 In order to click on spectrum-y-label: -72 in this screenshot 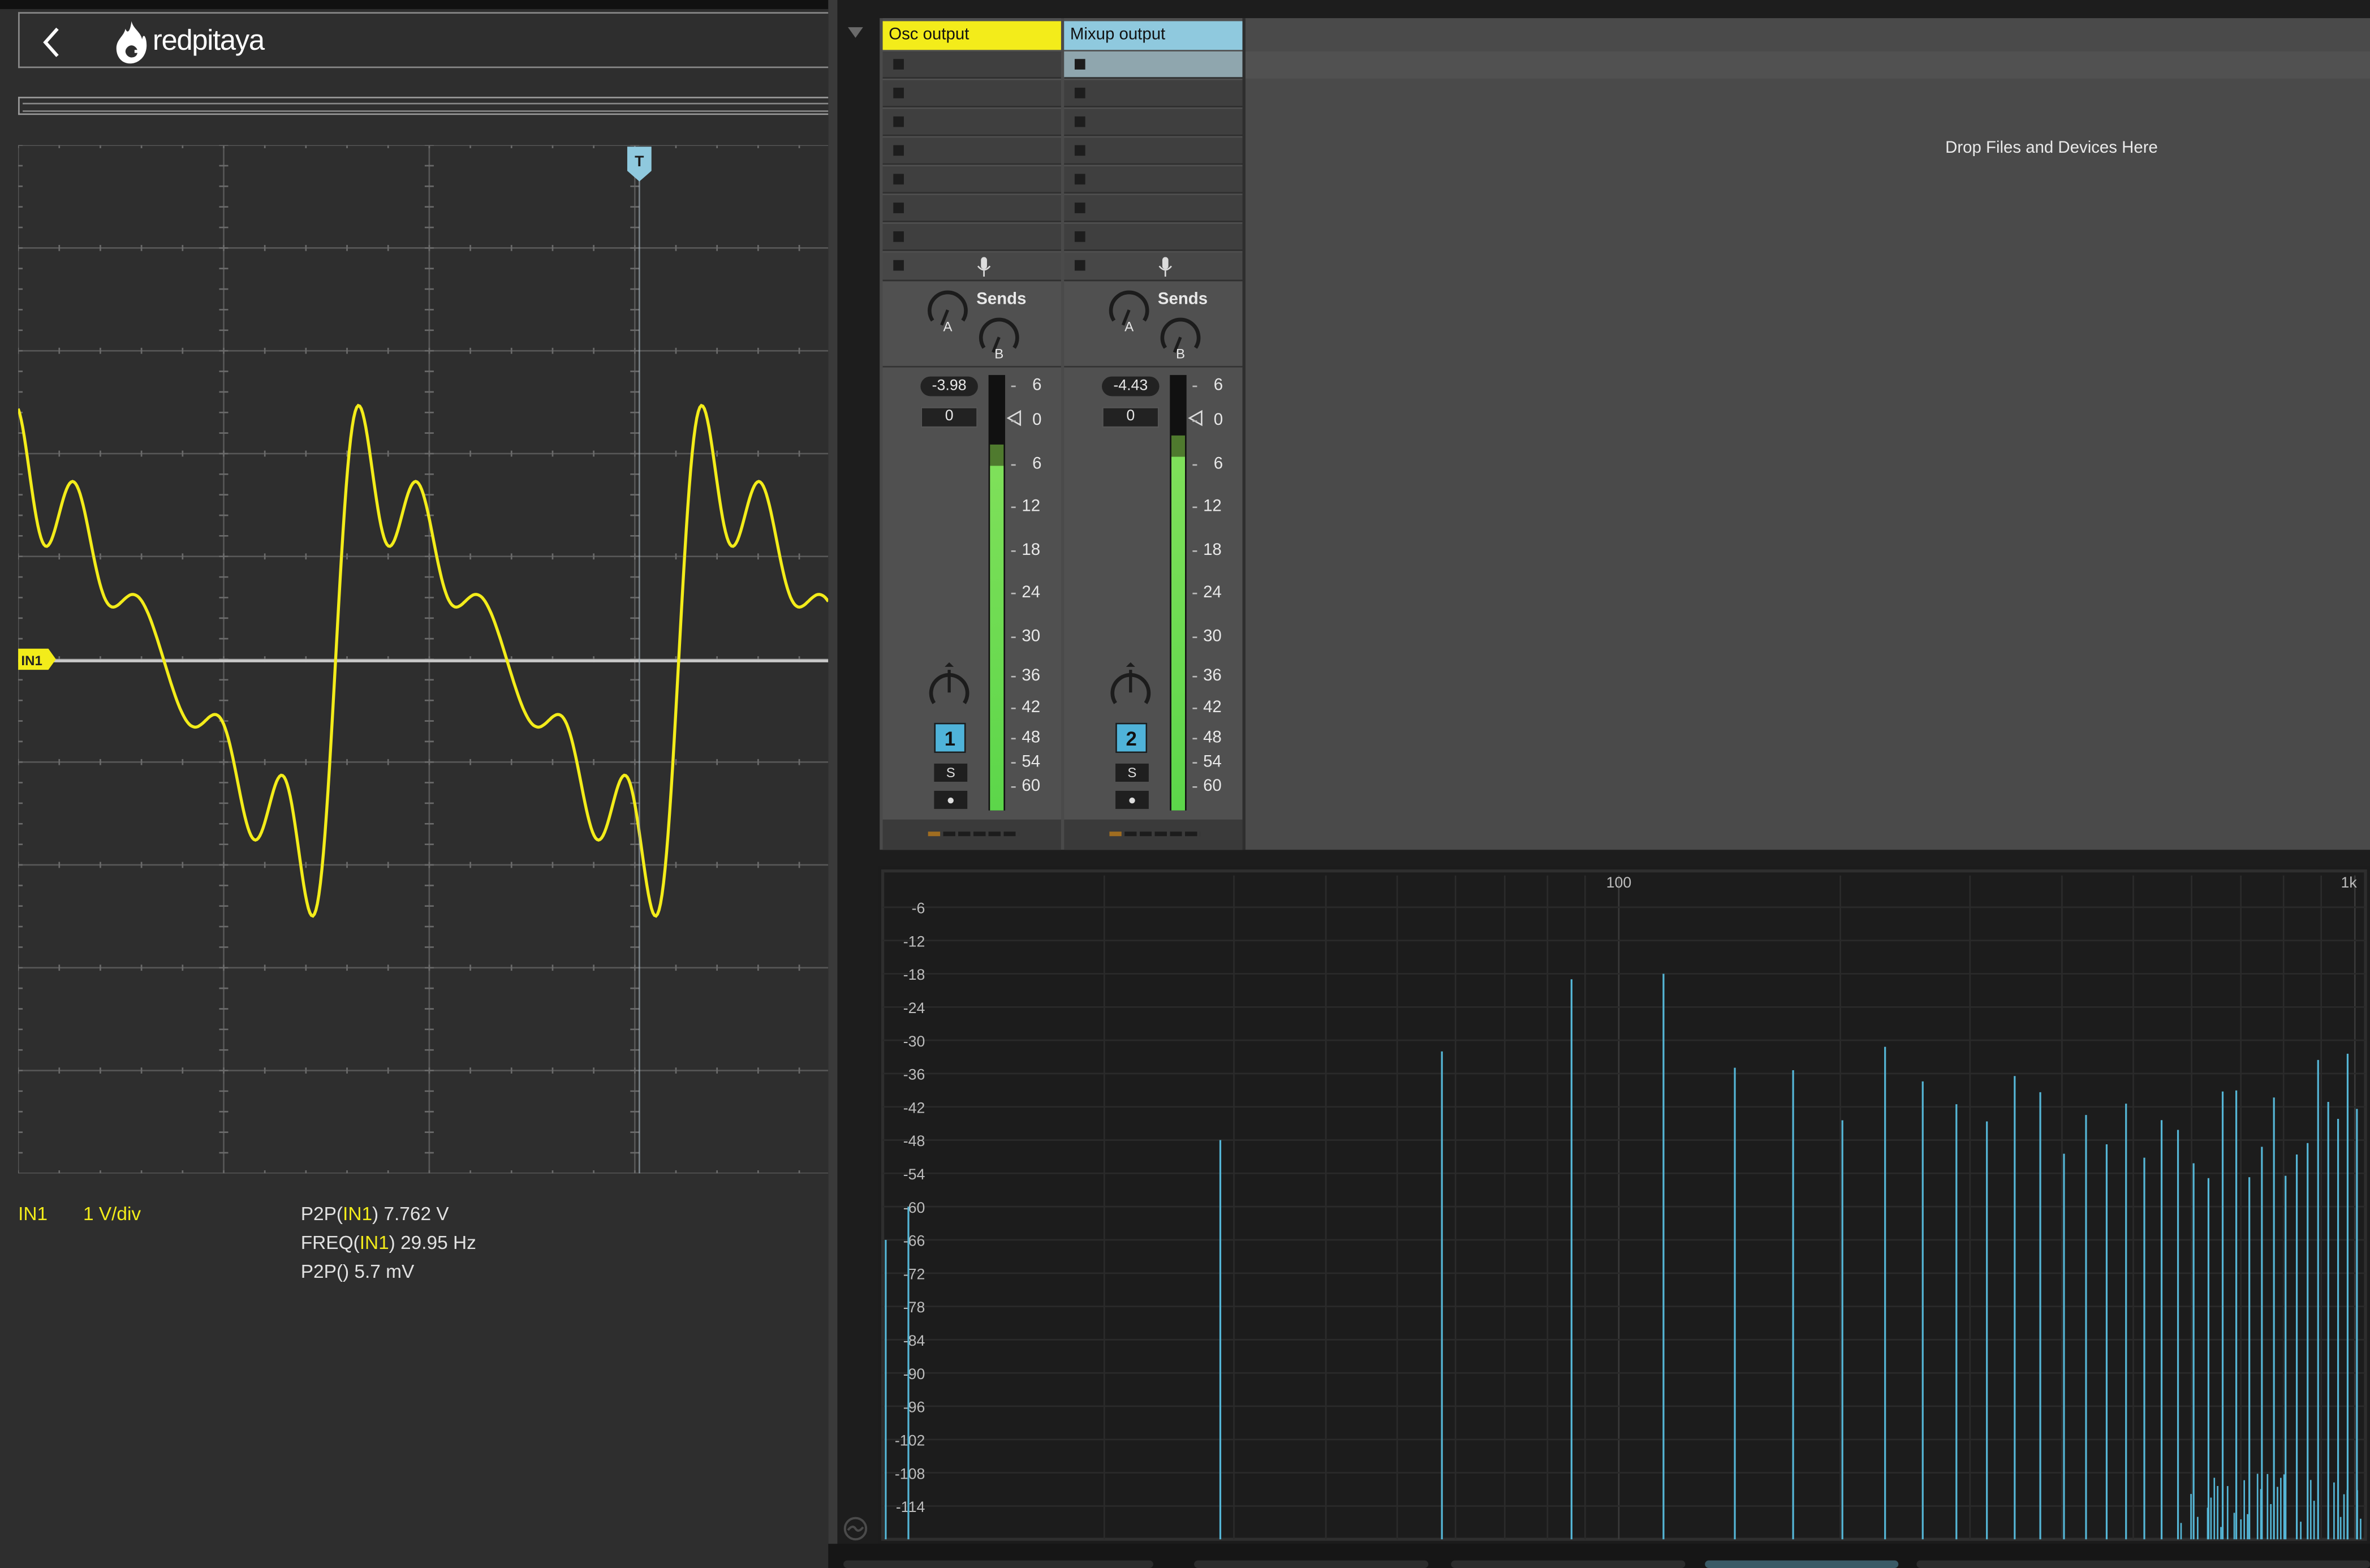, I will do `click(914, 1273)`.